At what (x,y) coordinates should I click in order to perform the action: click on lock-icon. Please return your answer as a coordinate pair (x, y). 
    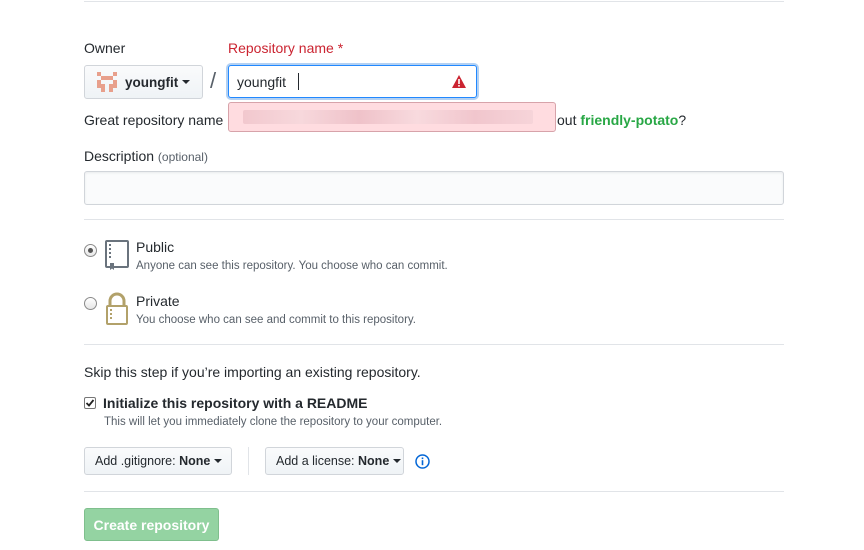
    Looking at the image, I should click on (117, 310).